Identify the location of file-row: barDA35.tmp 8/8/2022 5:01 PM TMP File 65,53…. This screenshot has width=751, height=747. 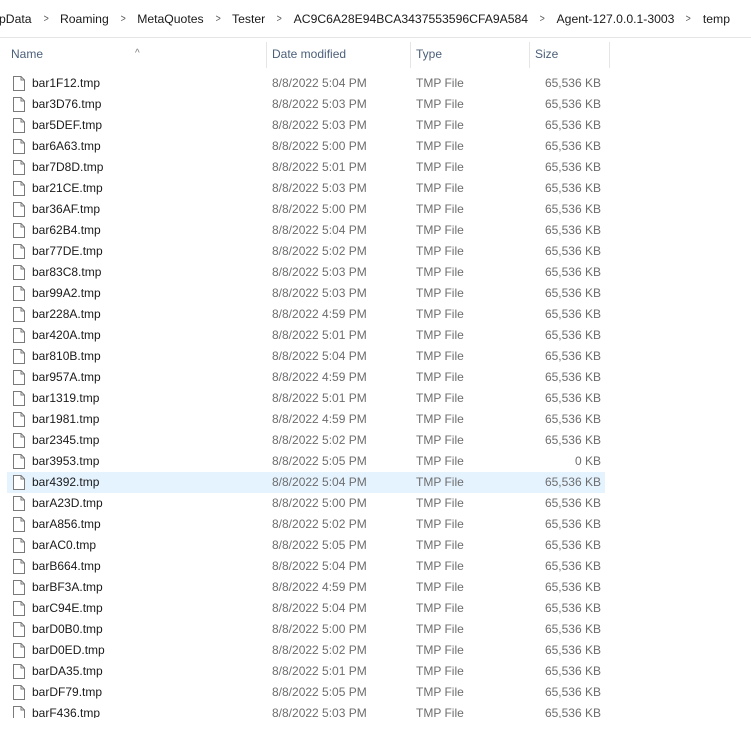
(306, 671).